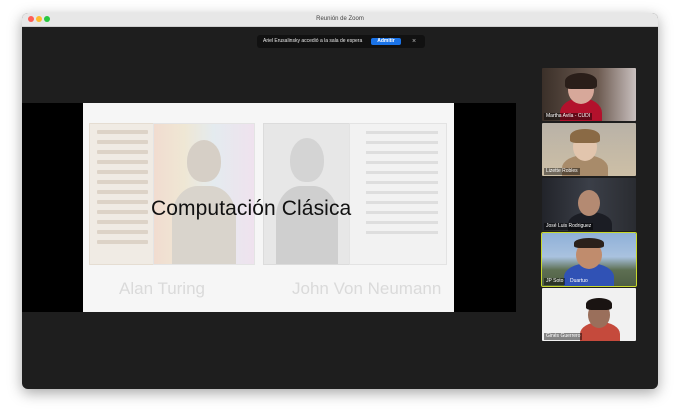 The image size is (680, 418). Describe the element at coordinates (251, 208) in the screenshot. I see `slide-title: Computación Clásica` at that location.